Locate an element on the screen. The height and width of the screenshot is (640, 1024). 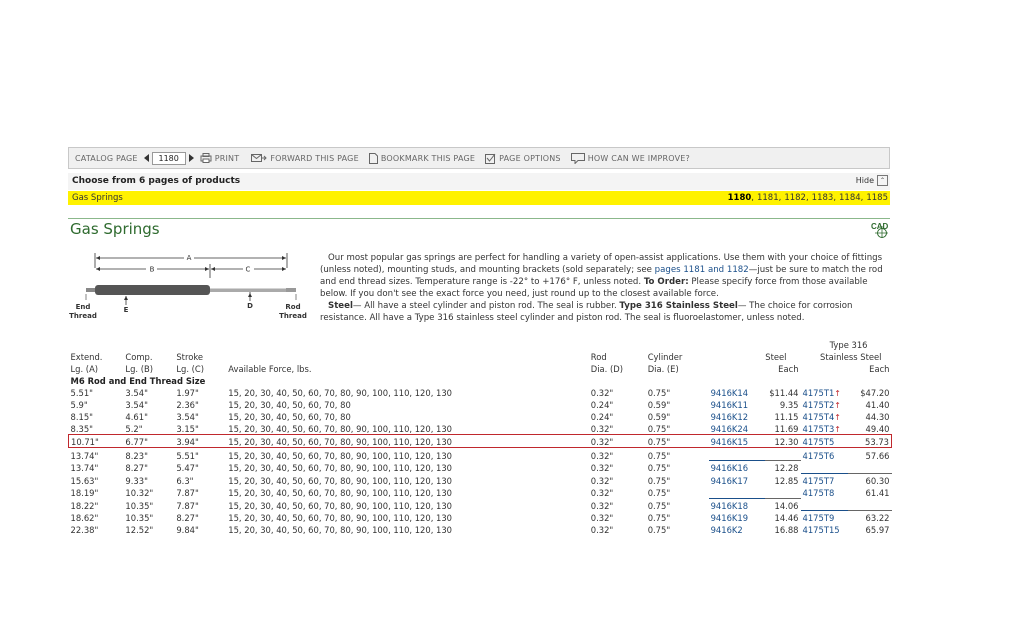
steel-header: Steel is located at coordinates (776, 357).